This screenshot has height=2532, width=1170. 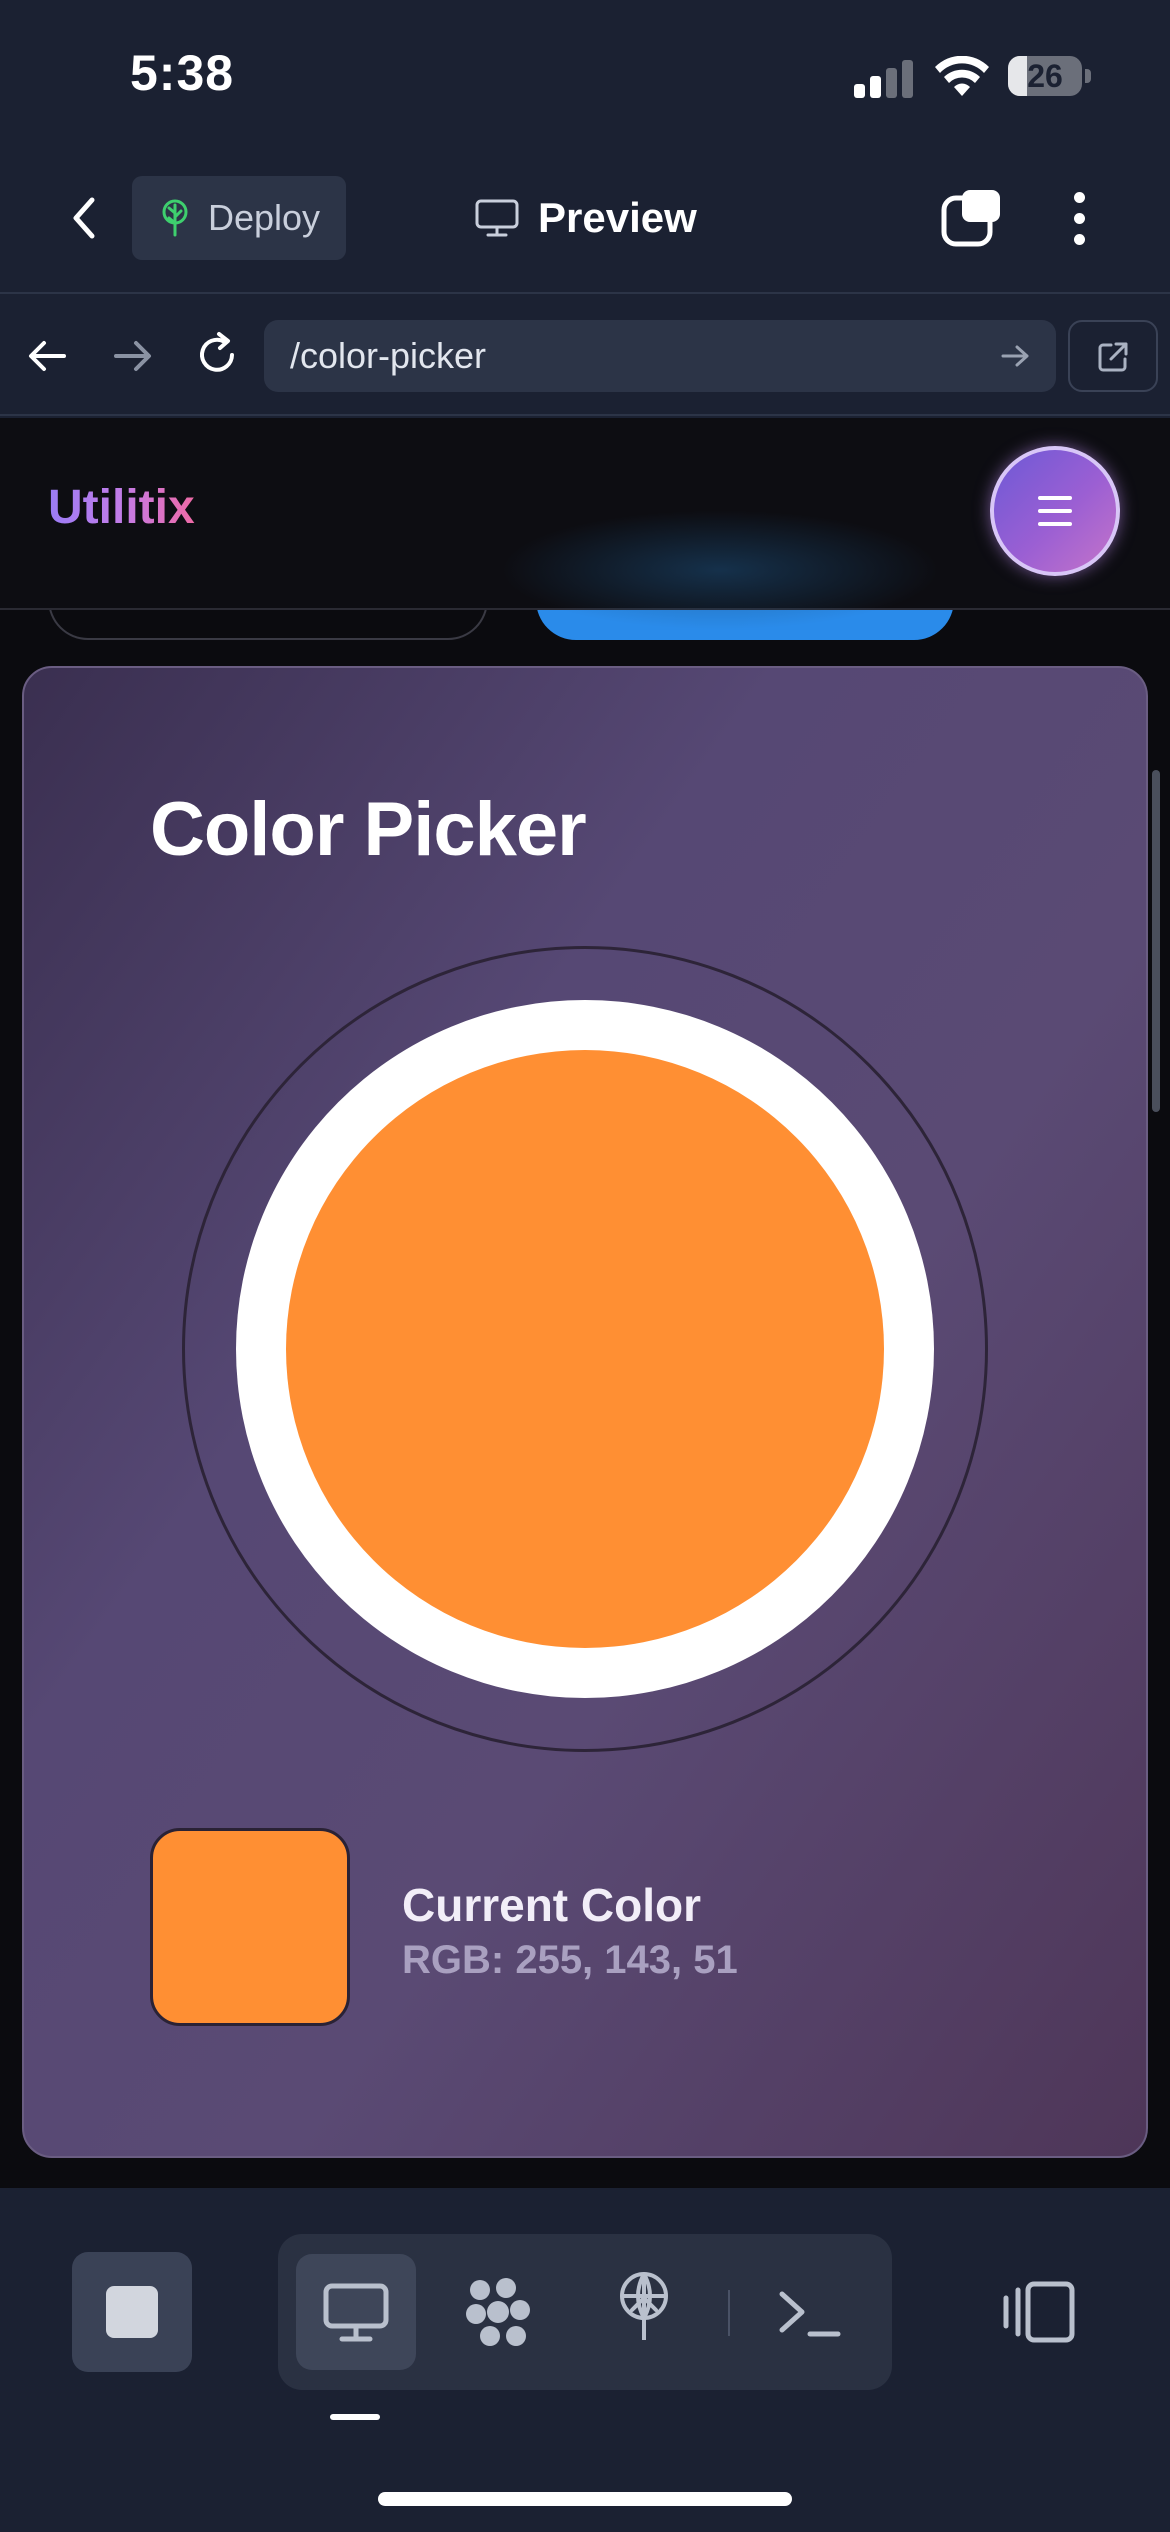 What do you see at coordinates (388, 355) in the screenshot?
I see `url-text: /color-picker` at bounding box center [388, 355].